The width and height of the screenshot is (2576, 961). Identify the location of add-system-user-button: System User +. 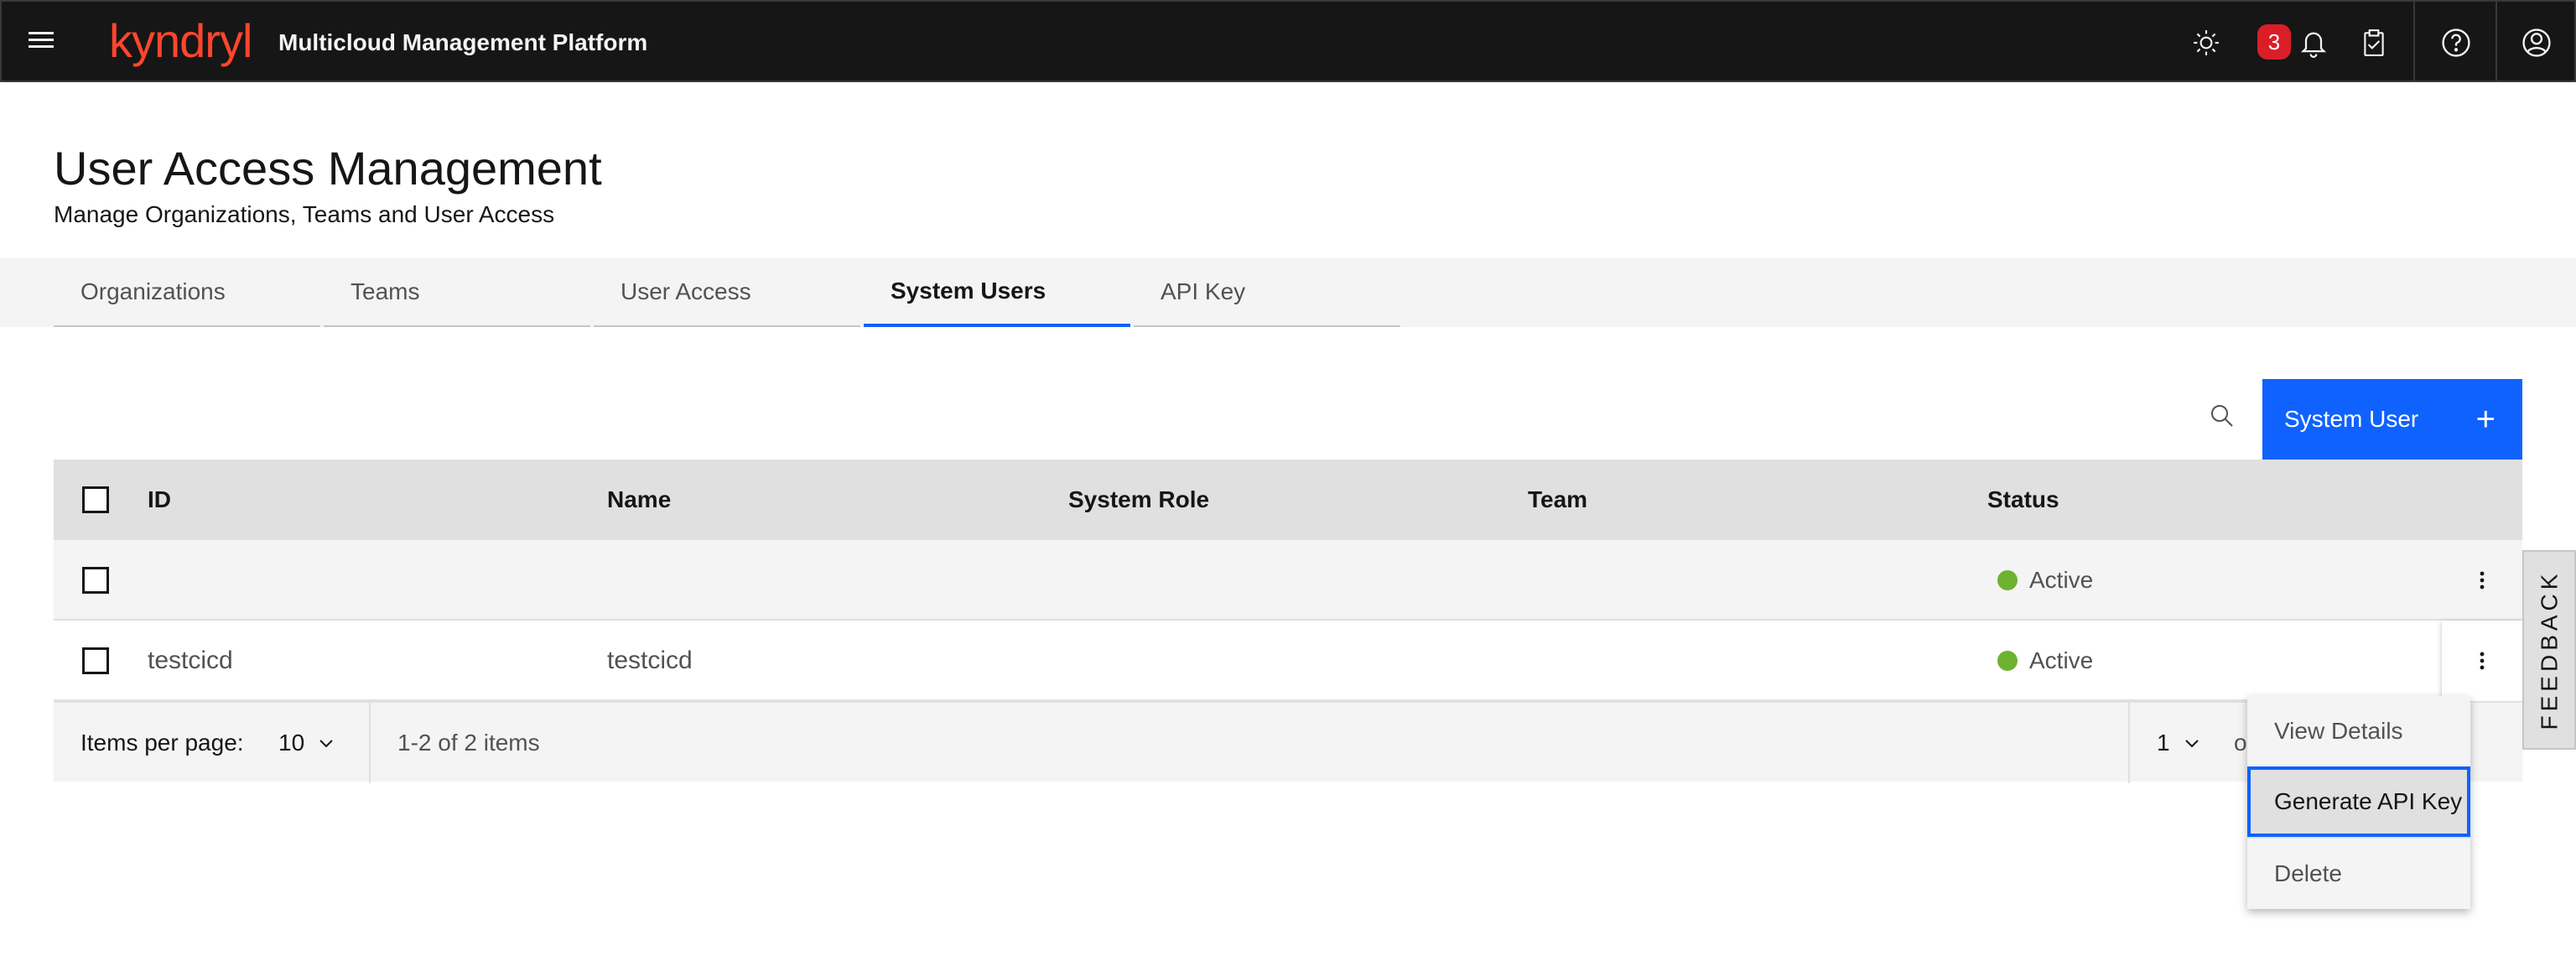
(2392, 419).